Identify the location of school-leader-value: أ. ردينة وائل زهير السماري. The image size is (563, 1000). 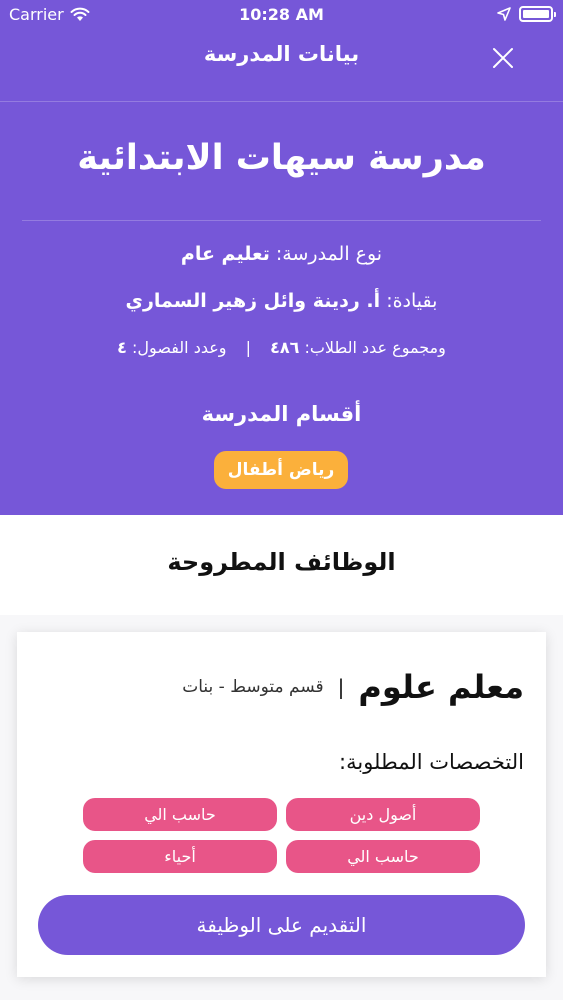
(253, 301).